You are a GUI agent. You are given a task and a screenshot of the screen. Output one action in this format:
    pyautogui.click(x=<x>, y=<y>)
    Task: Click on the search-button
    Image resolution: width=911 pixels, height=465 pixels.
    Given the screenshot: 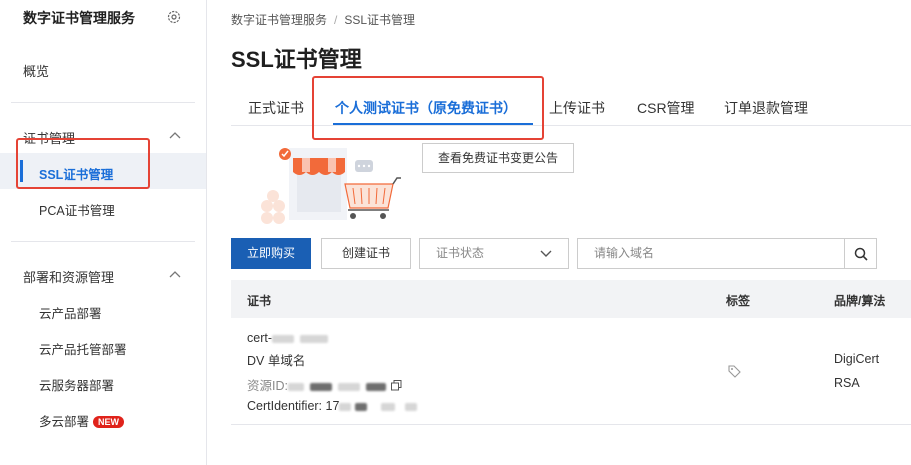 What is the action you would take?
    pyautogui.click(x=860, y=253)
    